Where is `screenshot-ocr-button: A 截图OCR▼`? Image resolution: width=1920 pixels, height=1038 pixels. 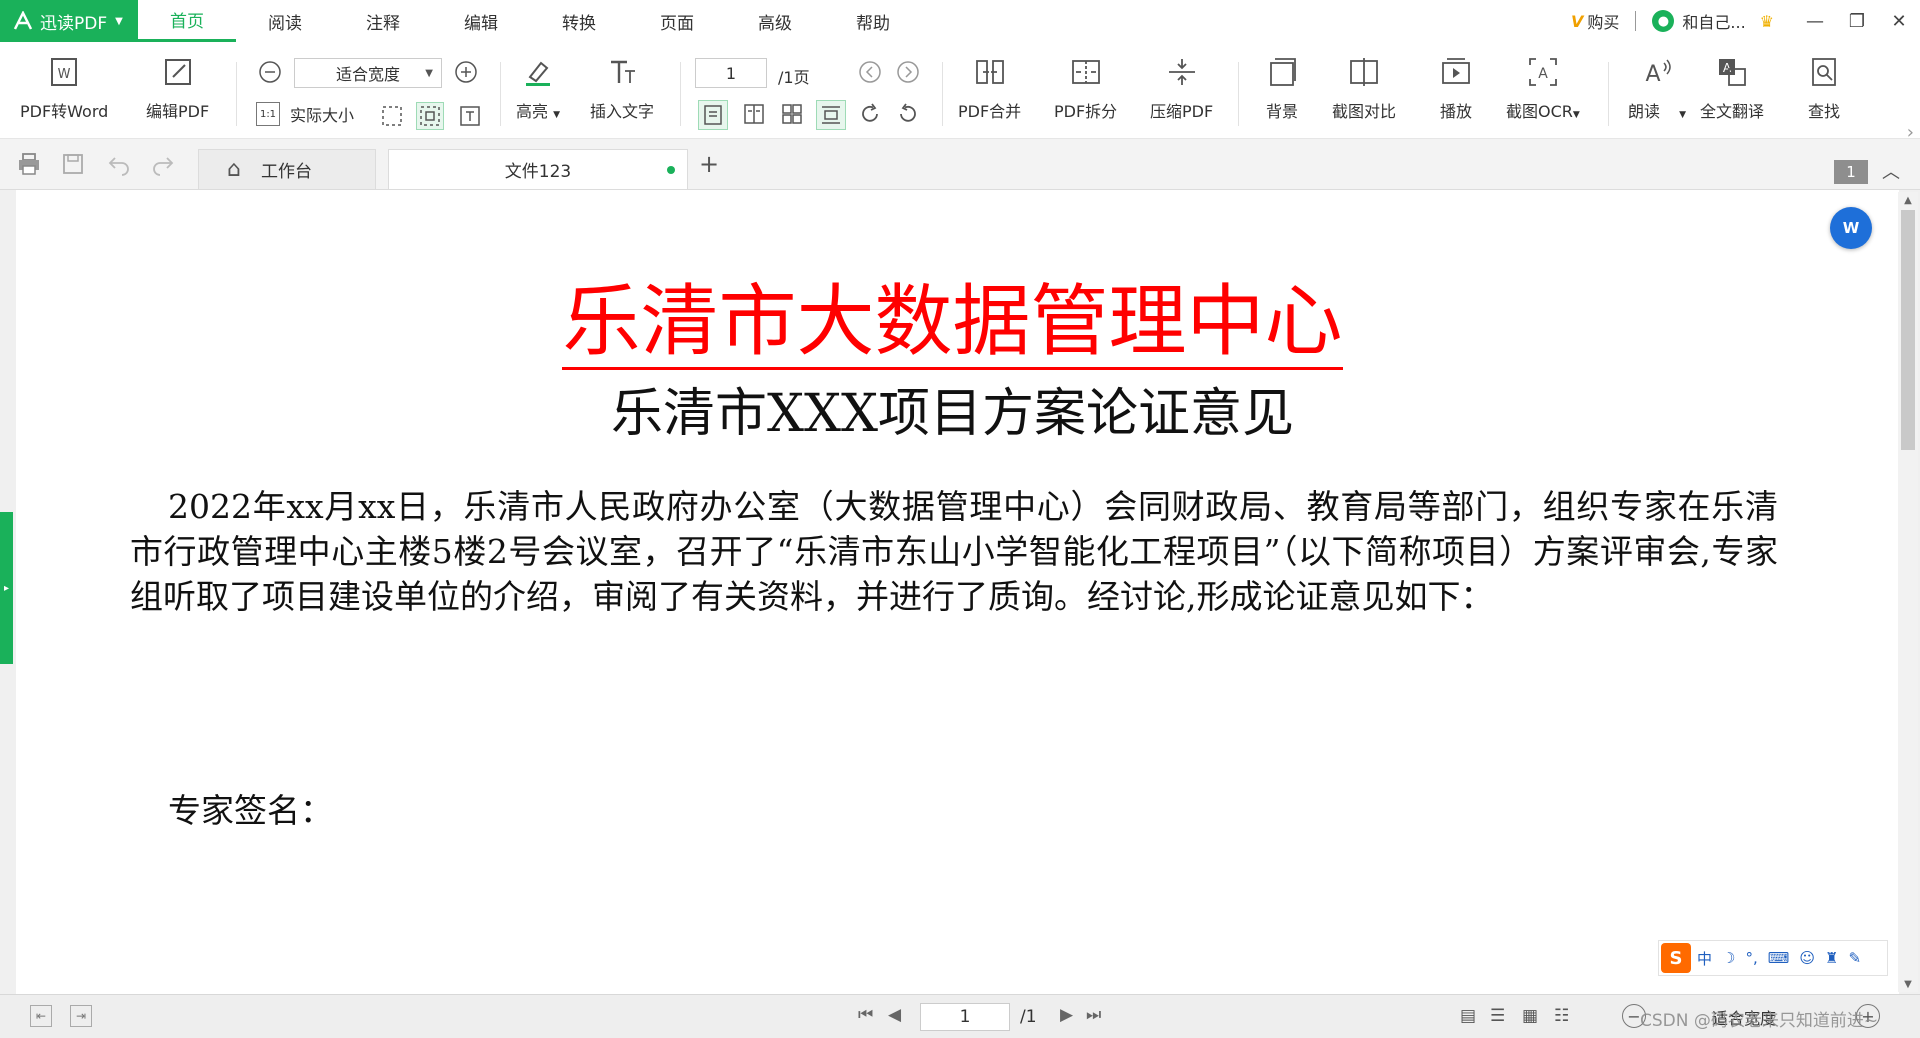
screenshot-ocr-button: A 截图OCR▼ is located at coordinates (1543, 87).